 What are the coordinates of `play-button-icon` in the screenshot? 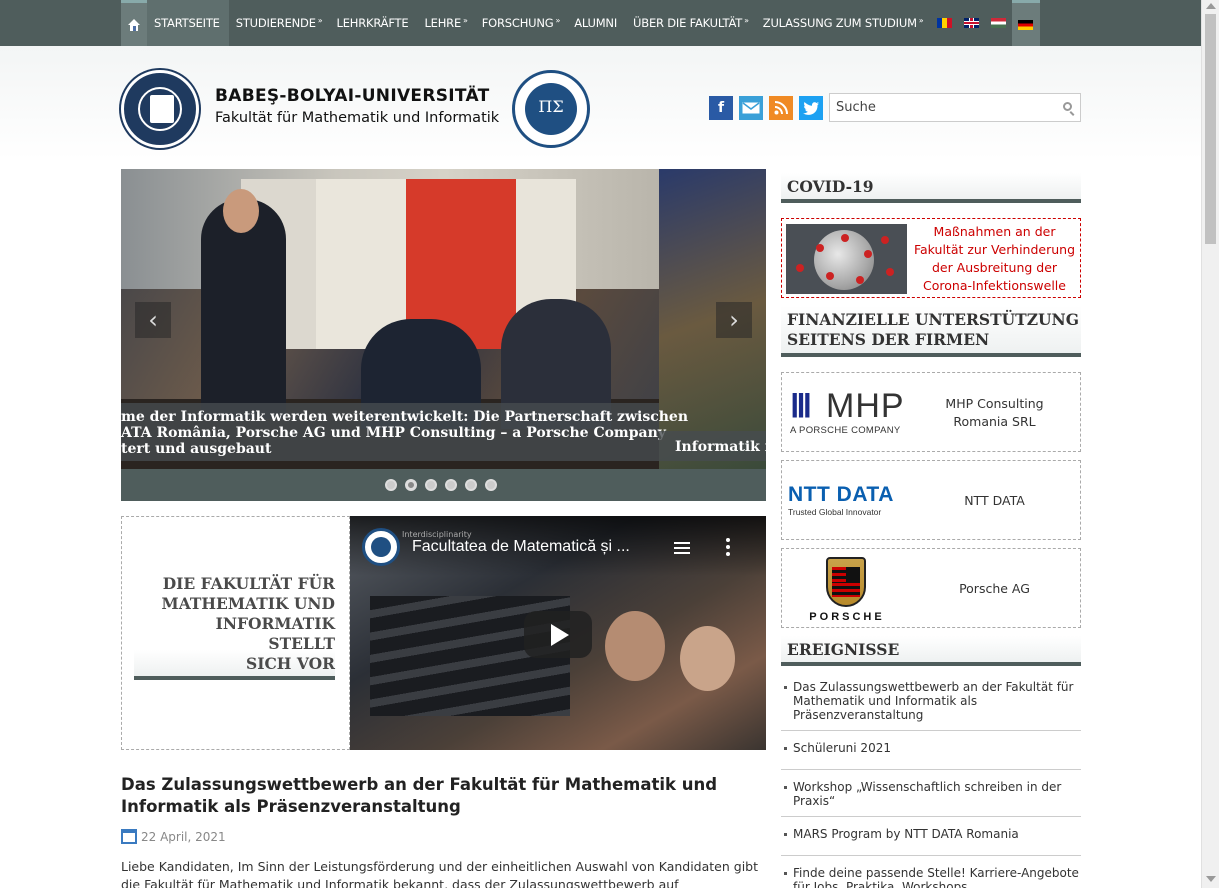 It's located at (558, 634).